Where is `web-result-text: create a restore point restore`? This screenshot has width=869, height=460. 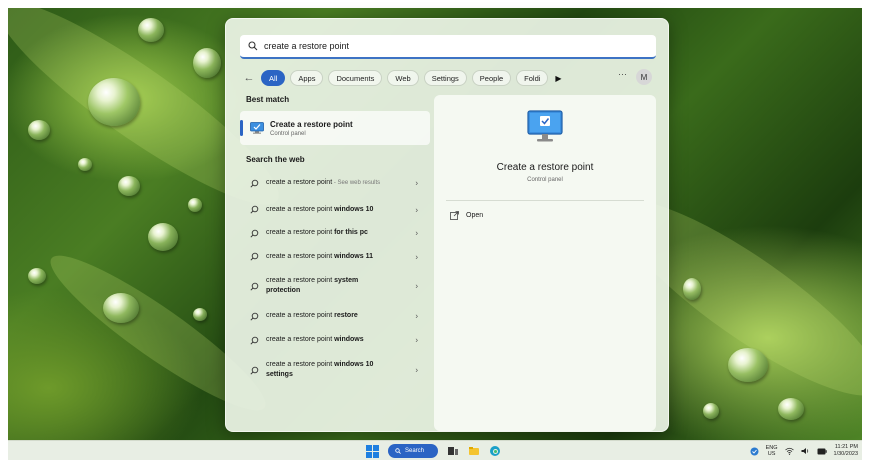
web-result-text: create a restore point restore is located at coordinates (312, 315).